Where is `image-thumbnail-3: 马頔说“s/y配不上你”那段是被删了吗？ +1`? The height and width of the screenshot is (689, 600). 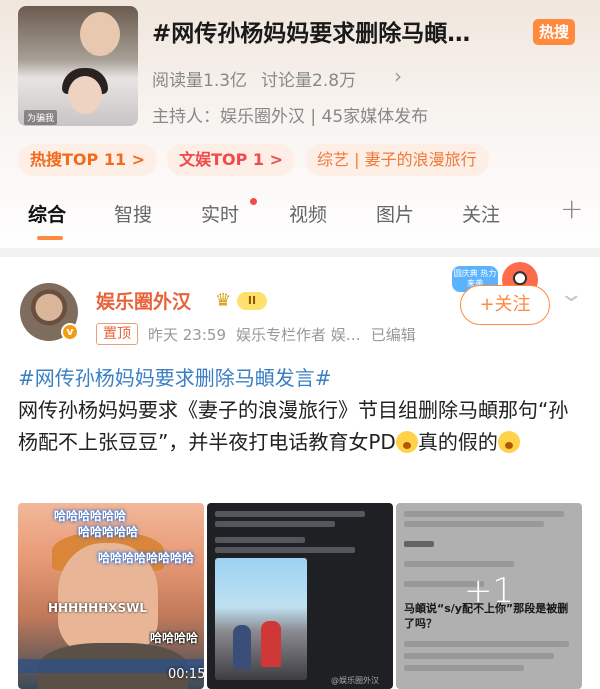 image-thumbnail-3: 马頔说“s/y配不上你”那段是被删了吗？ +1 is located at coordinates (489, 596).